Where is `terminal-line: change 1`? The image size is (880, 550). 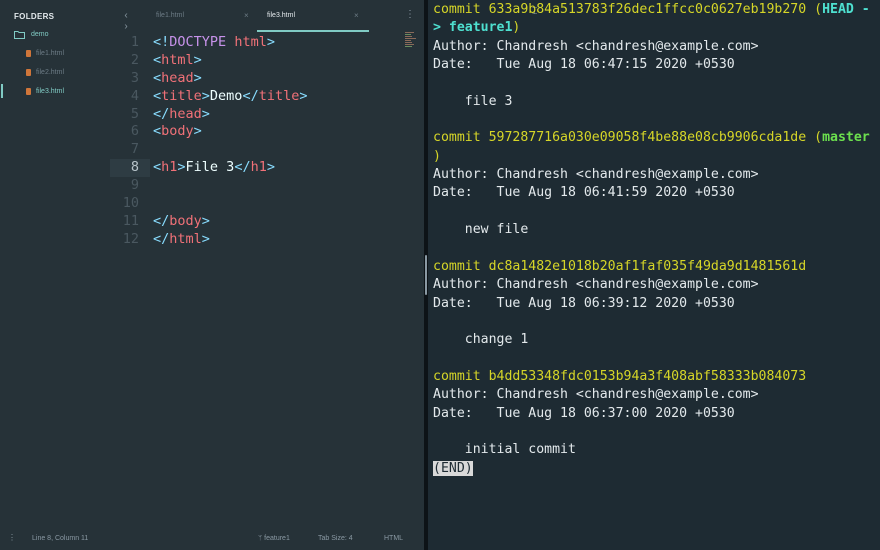 terminal-line: change 1 is located at coordinates (656, 340).